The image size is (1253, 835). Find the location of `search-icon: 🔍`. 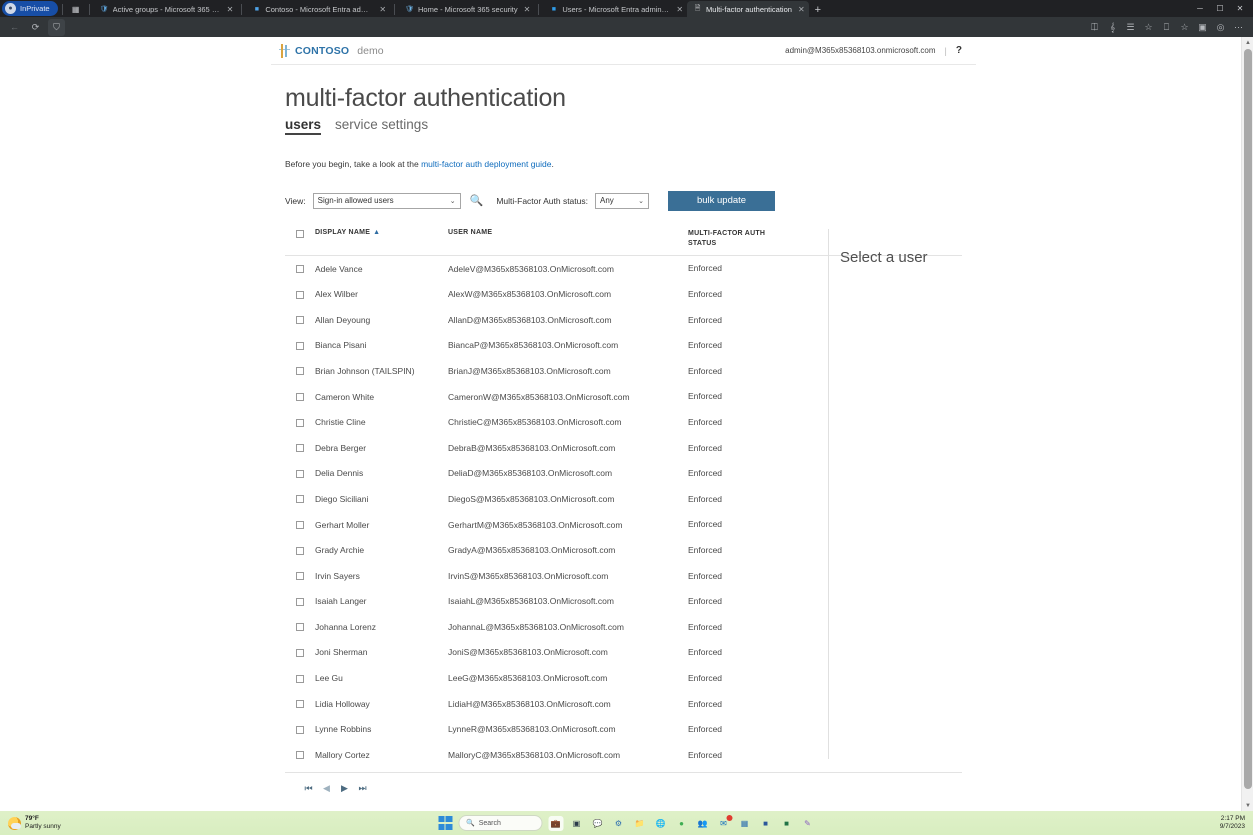

search-icon: 🔍 is located at coordinates (477, 200).